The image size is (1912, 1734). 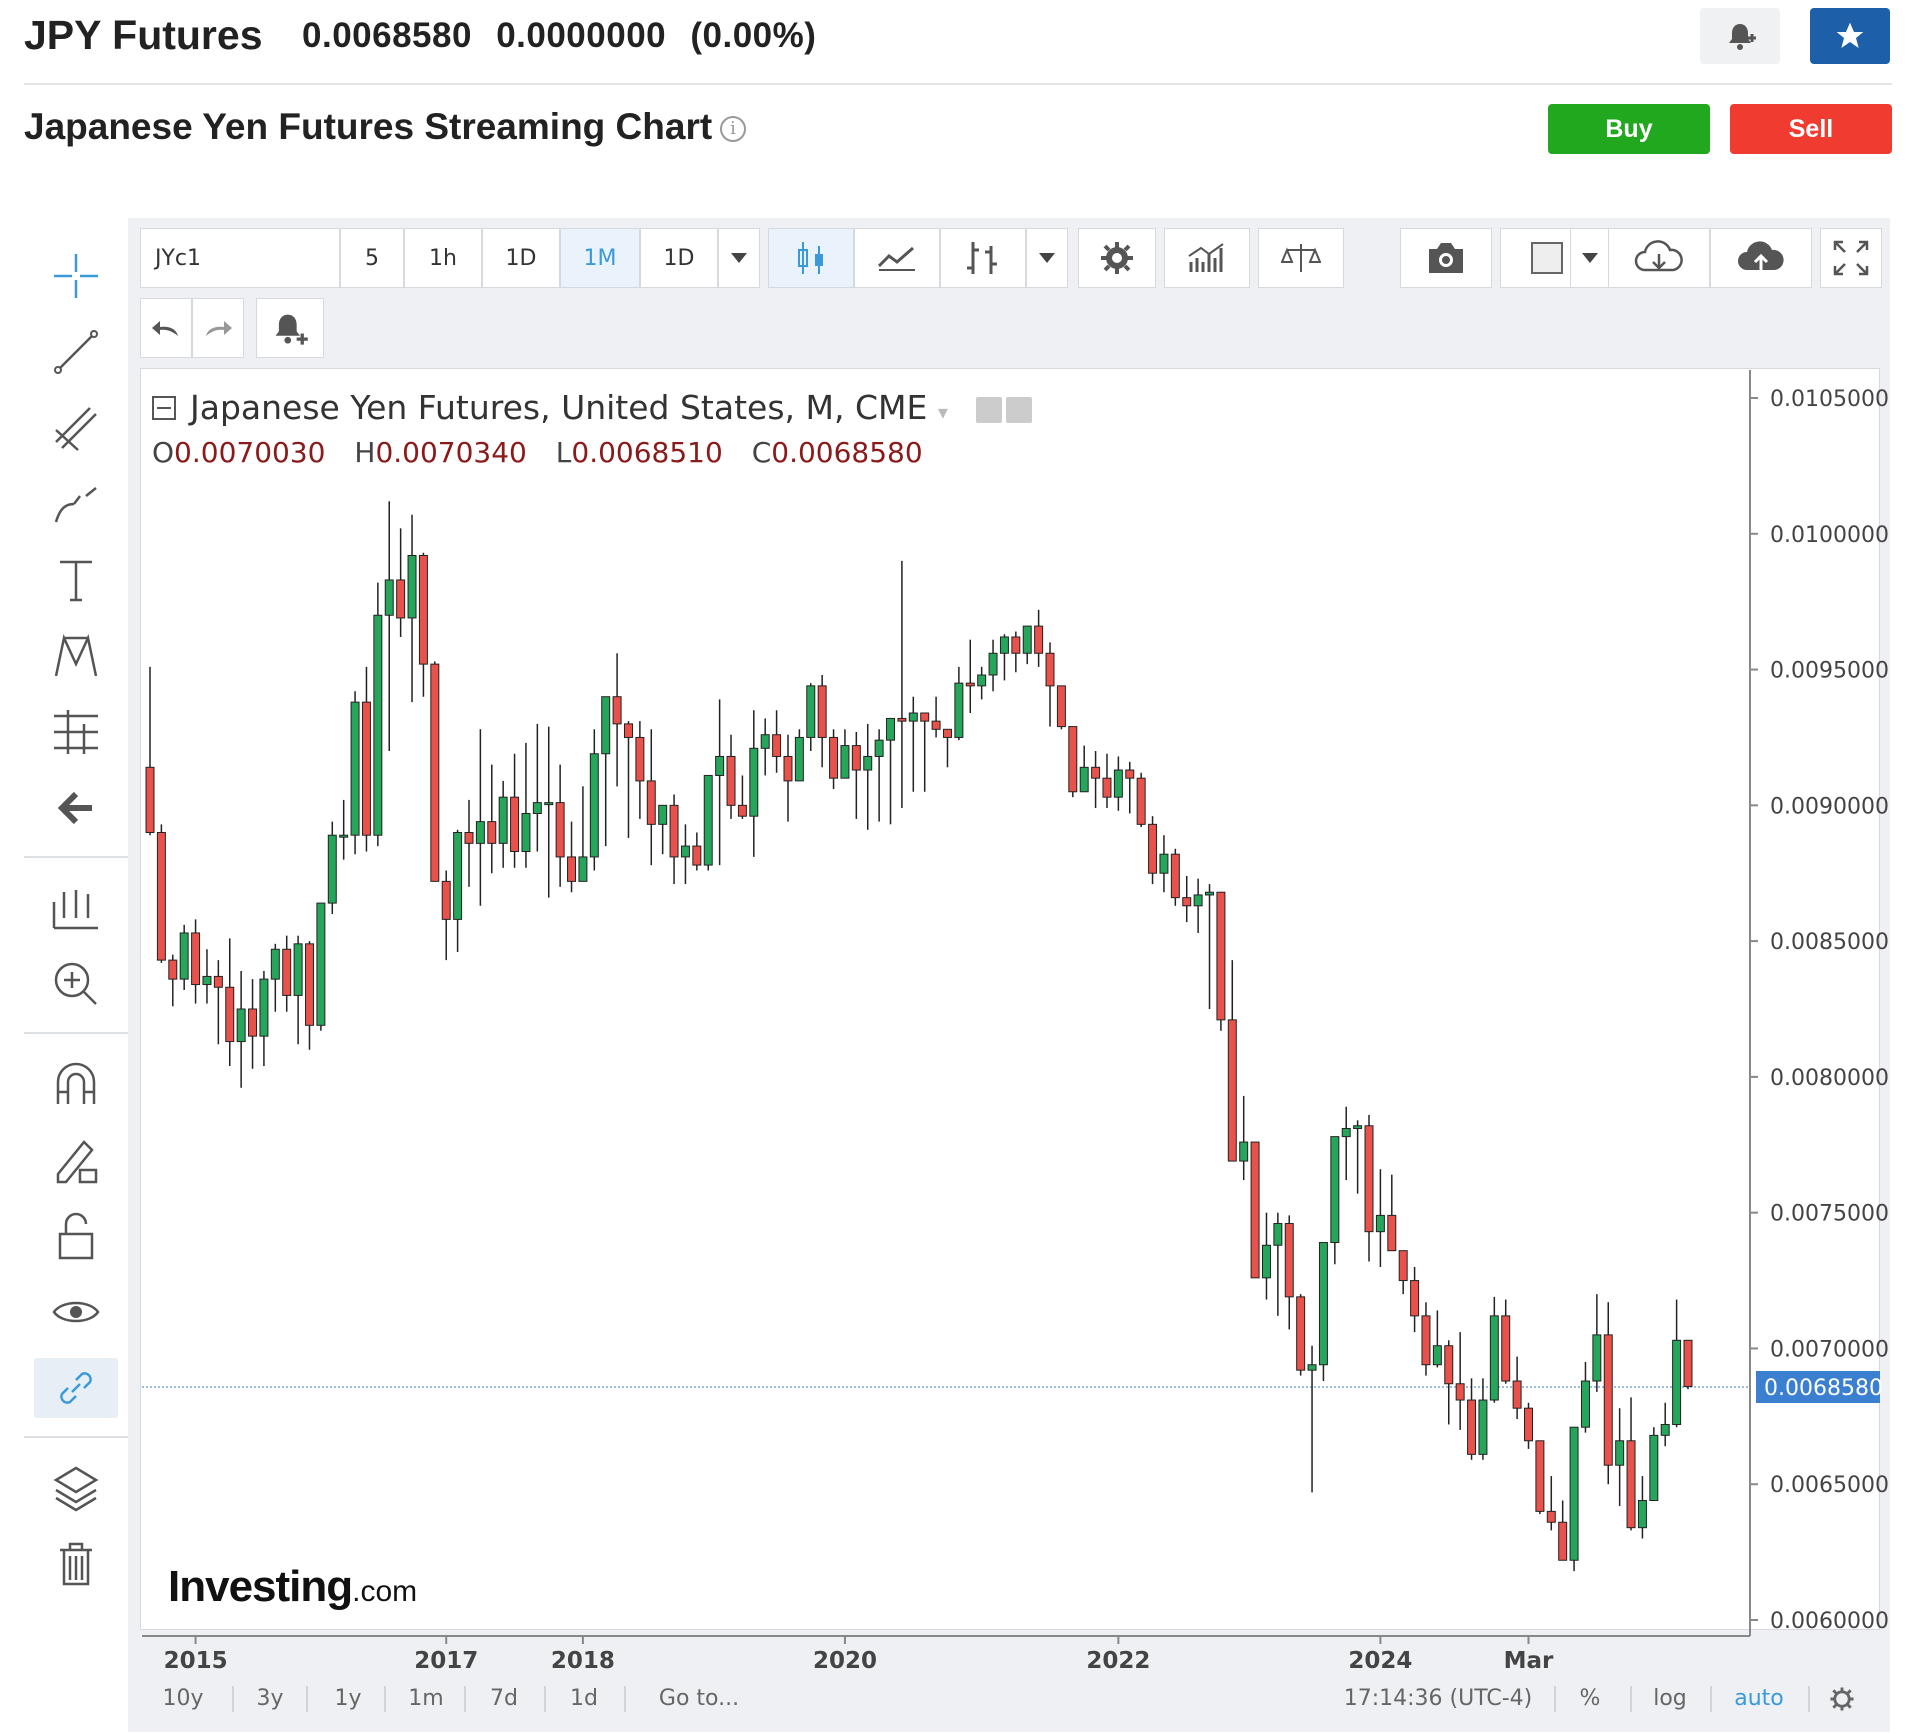 I want to click on upload-button, so click(x=1761, y=258).